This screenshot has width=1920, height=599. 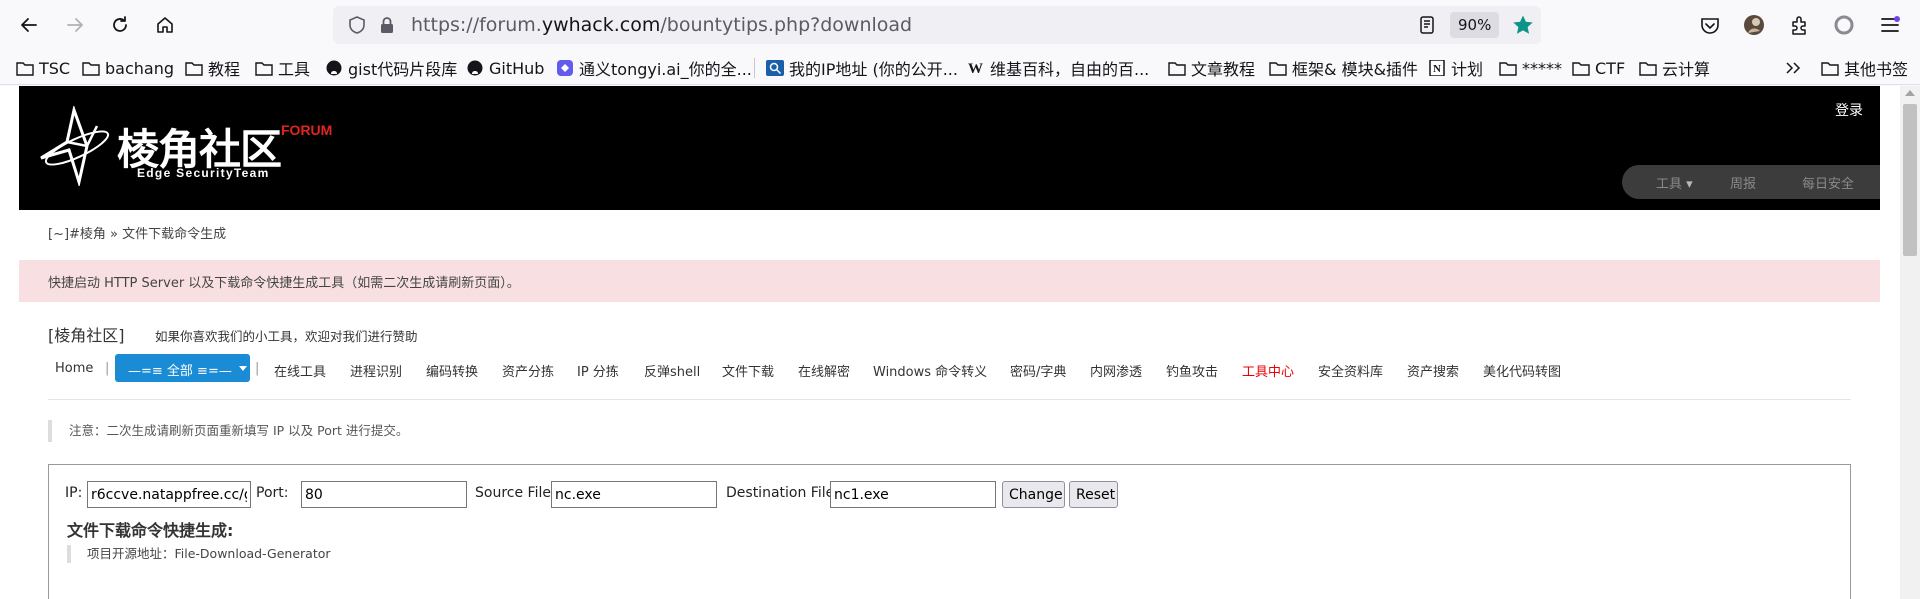 What do you see at coordinates (1530, 68) in the screenshot?
I see `bookmark-stars: *****` at bounding box center [1530, 68].